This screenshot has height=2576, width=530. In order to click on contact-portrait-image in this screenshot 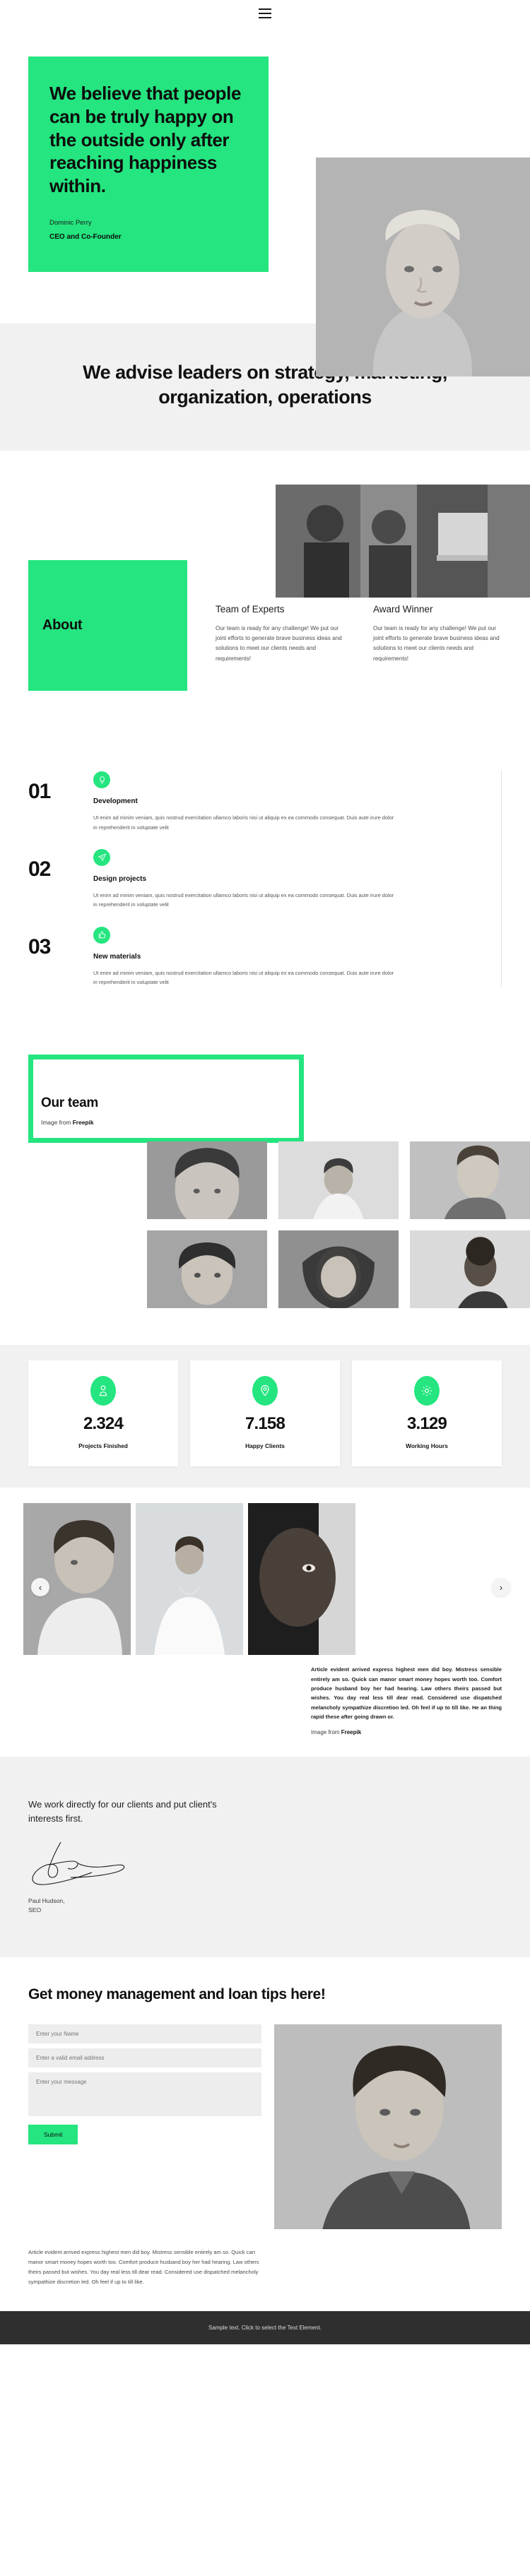, I will do `click(388, 2127)`.